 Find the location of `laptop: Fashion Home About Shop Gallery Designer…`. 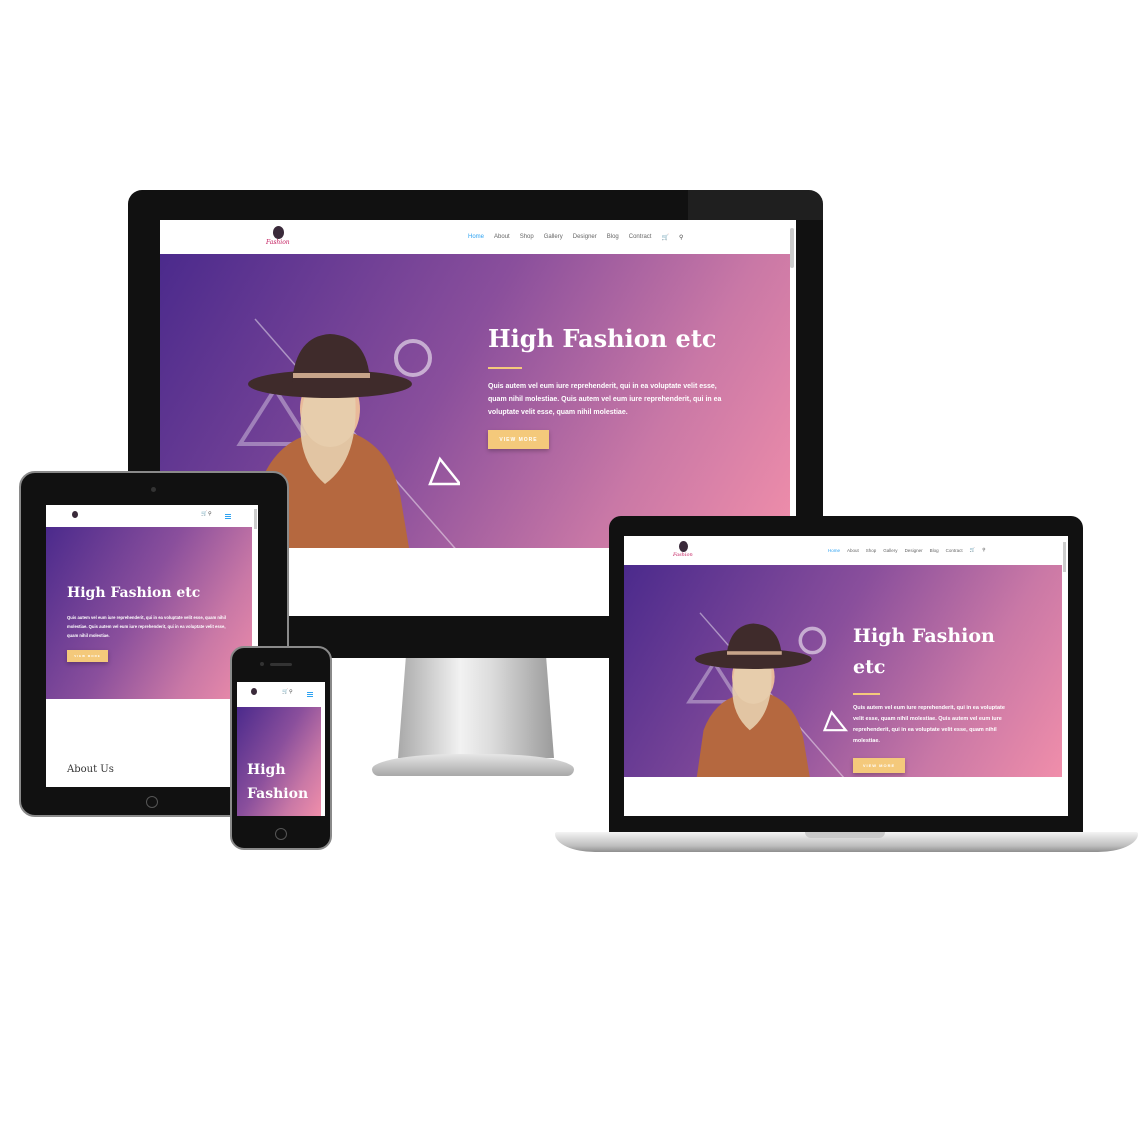

laptop: Fashion Home About Shop Gallery Designer… is located at coordinates (846, 675).